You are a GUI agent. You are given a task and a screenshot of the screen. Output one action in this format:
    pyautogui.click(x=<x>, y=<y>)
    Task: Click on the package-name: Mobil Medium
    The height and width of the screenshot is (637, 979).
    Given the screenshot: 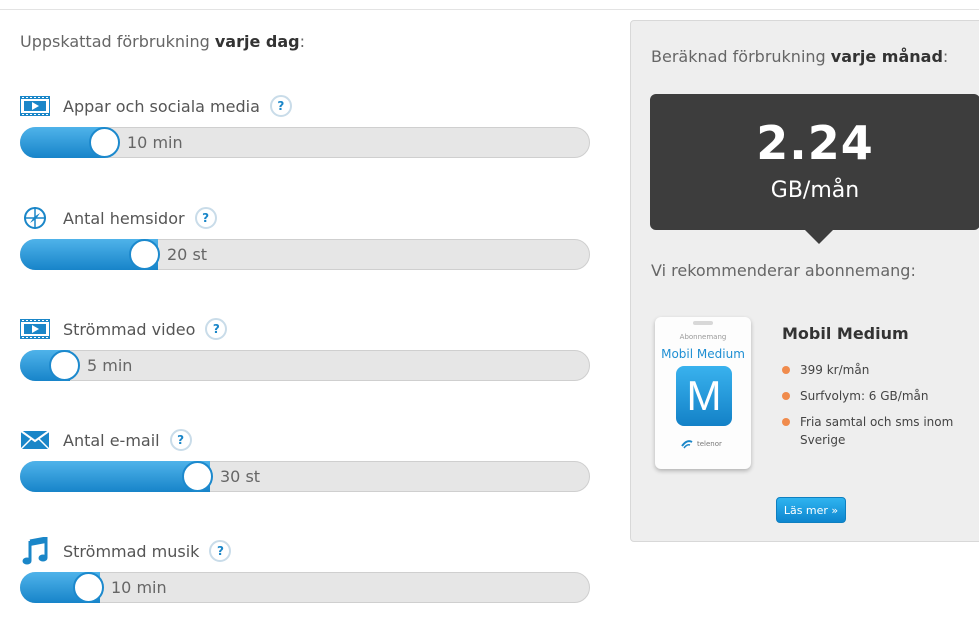 What is the action you would take?
    pyautogui.click(x=703, y=354)
    